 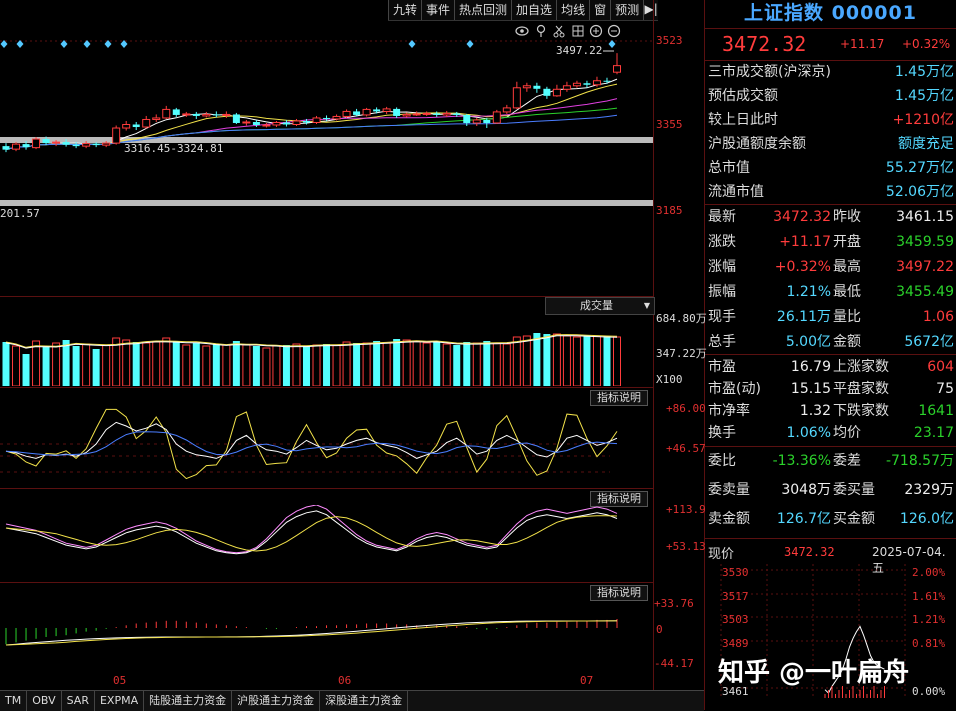 I want to click on pair-label: 市盈(动), so click(x=734, y=389).